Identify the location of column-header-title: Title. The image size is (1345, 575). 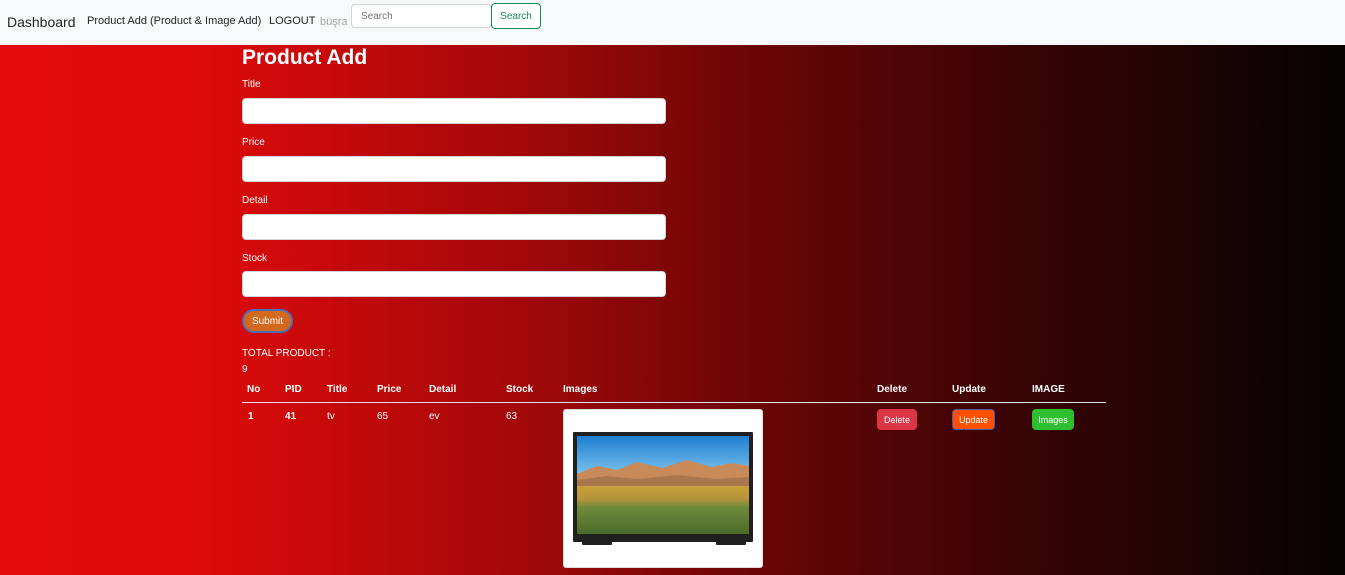
(337, 389).